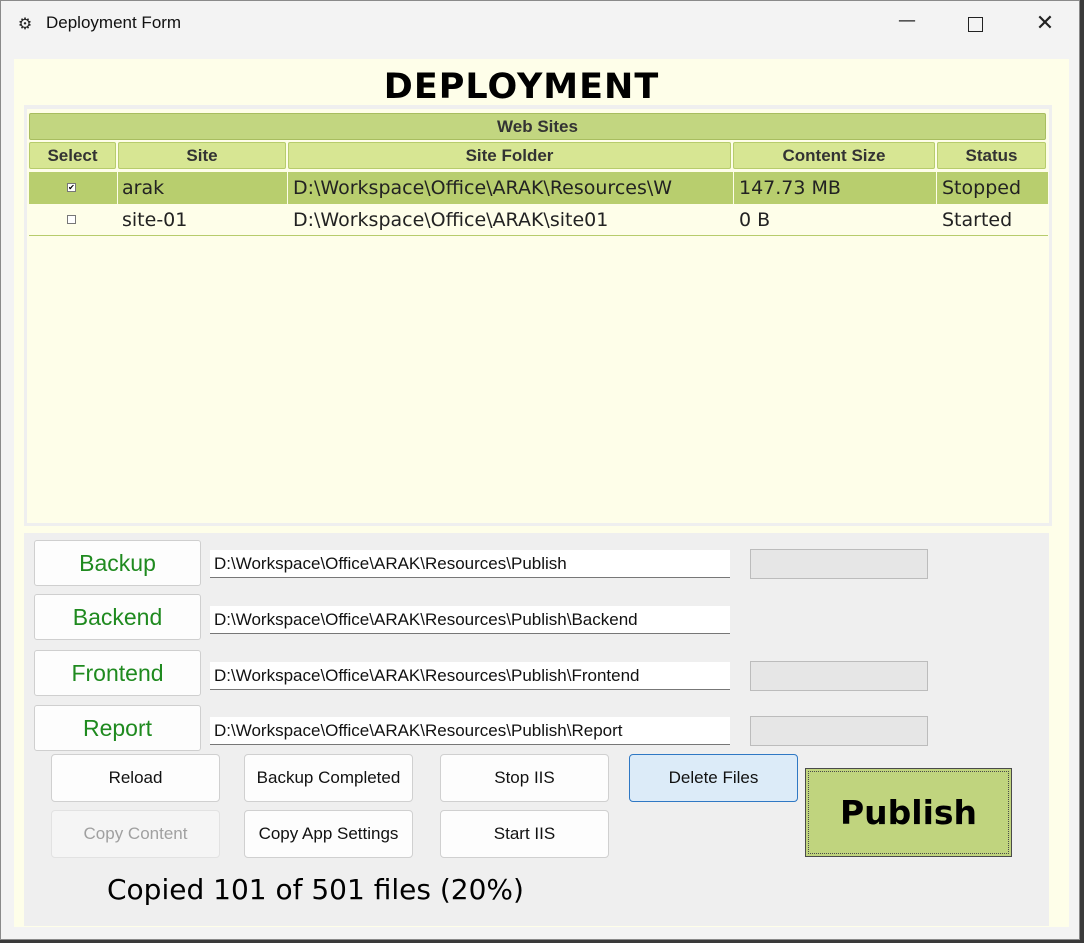 The height and width of the screenshot is (943, 1084). What do you see at coordinates (839, 676) in the screenshot?
I see `frontend-progress-bar` at bounding box center [839, 676].